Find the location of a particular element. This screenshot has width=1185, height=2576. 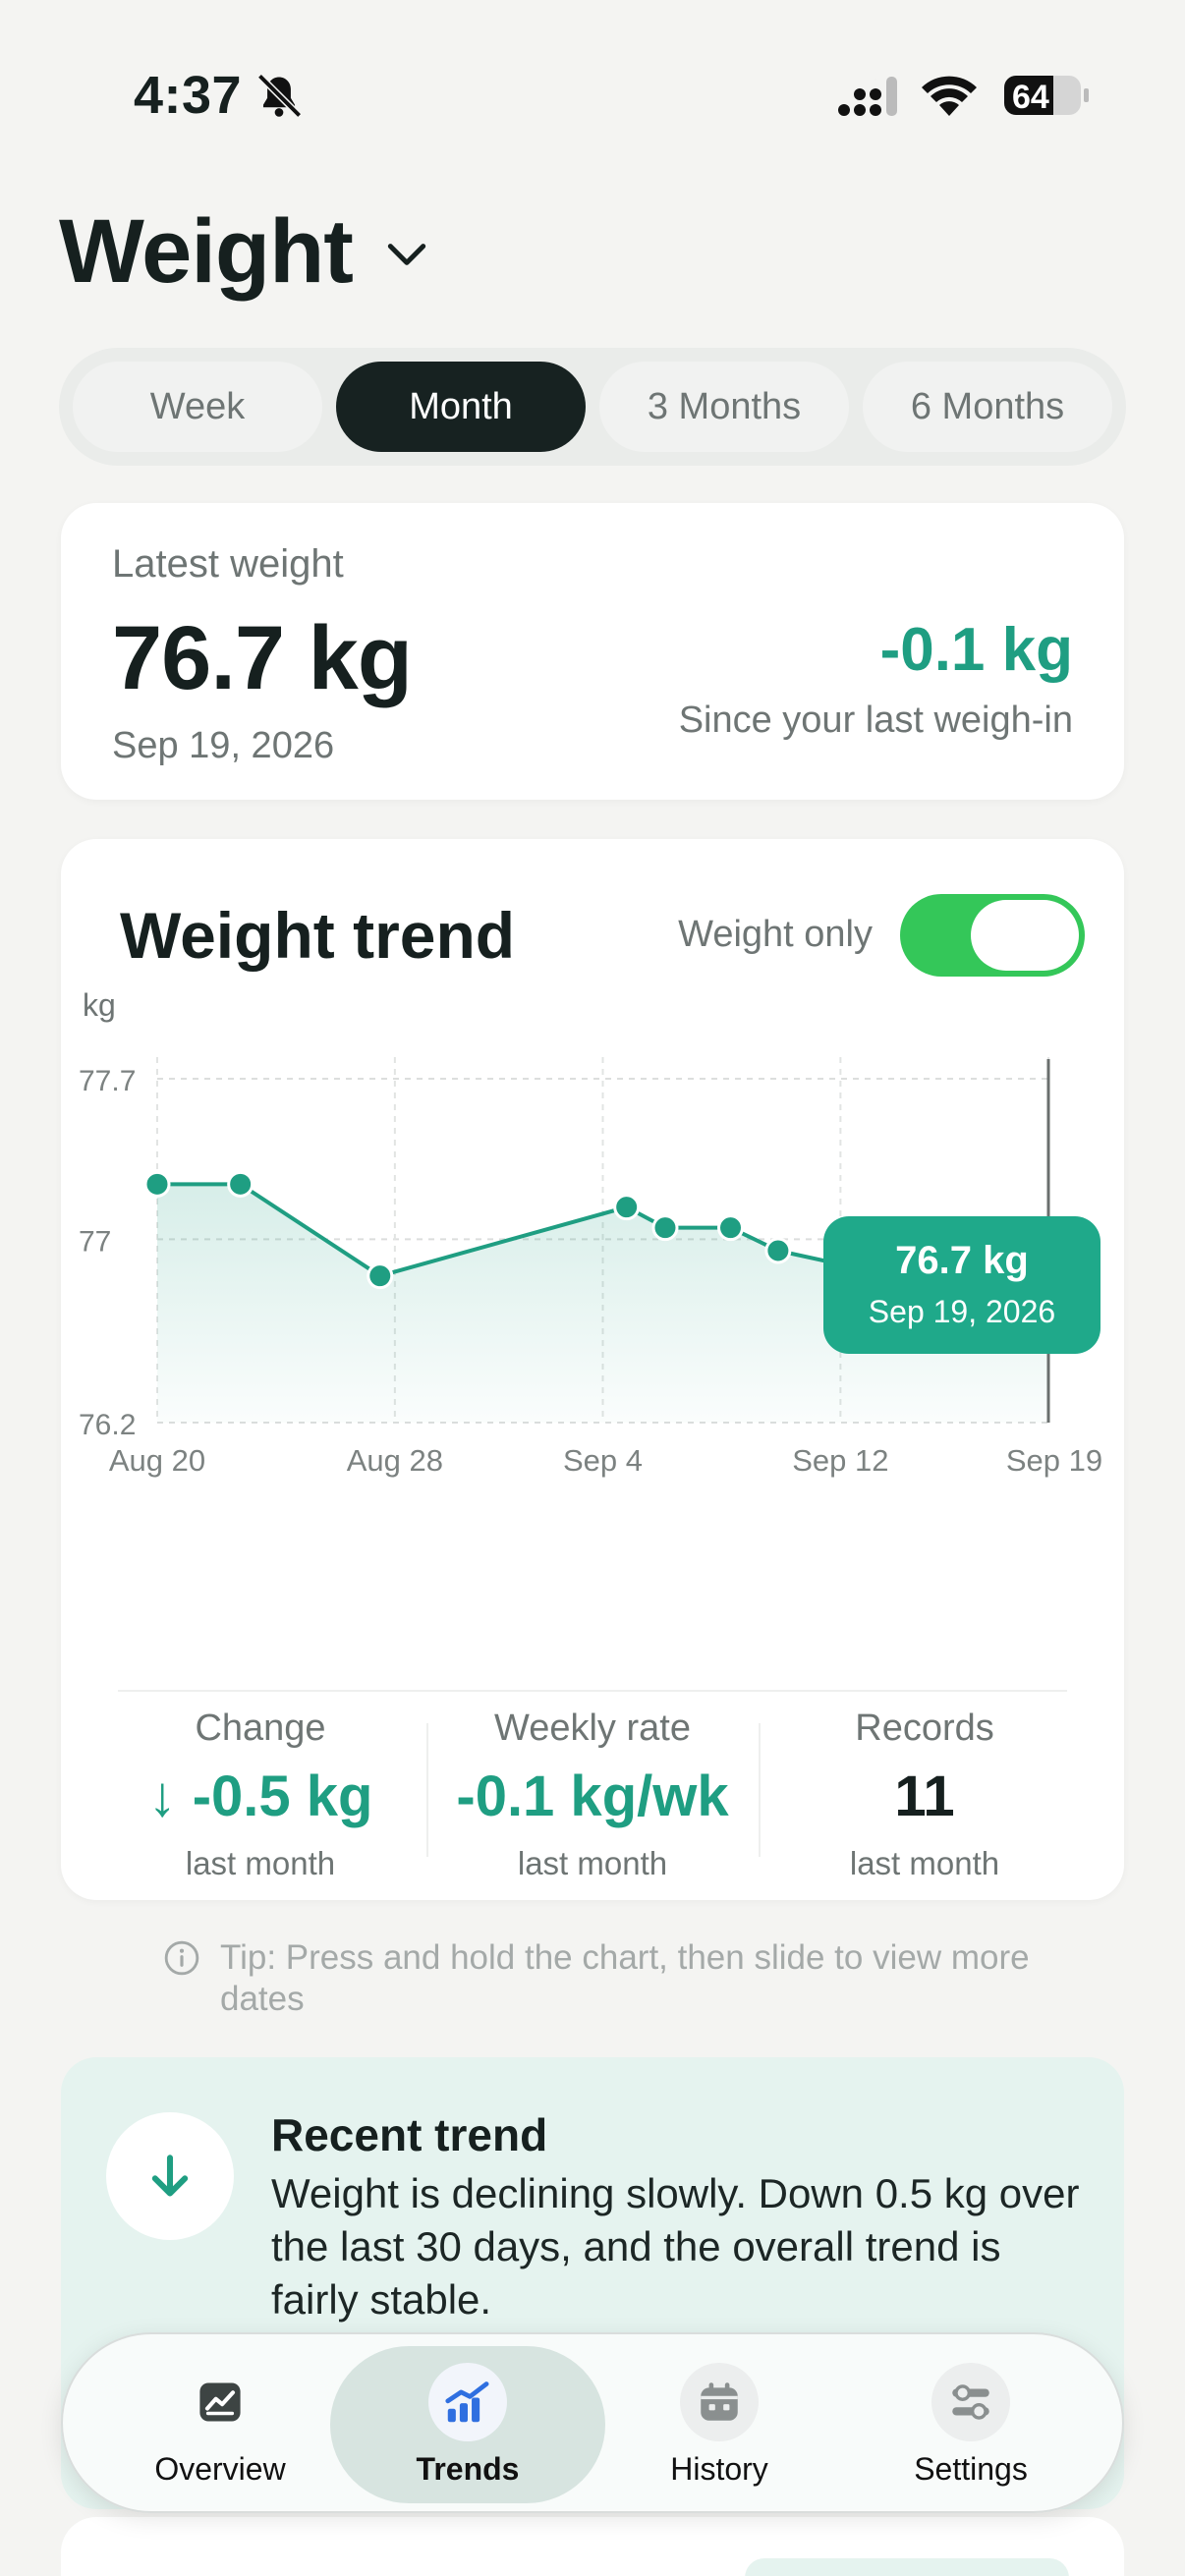

tab-bar: Overview Trends History Settings is located at coordinates (592, 2422).